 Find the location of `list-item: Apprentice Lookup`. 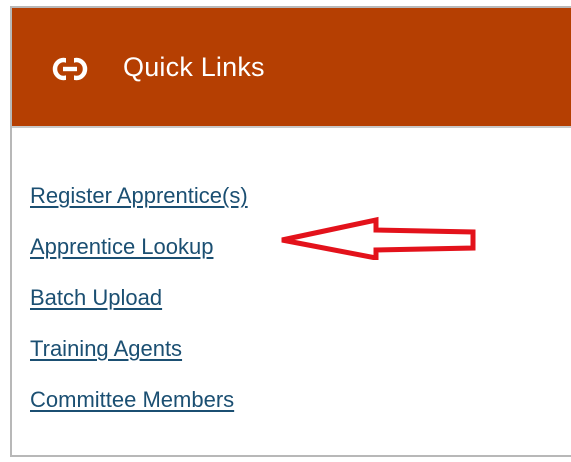

list-item: Apprentice Lookup is located at coordinates (139, 252).